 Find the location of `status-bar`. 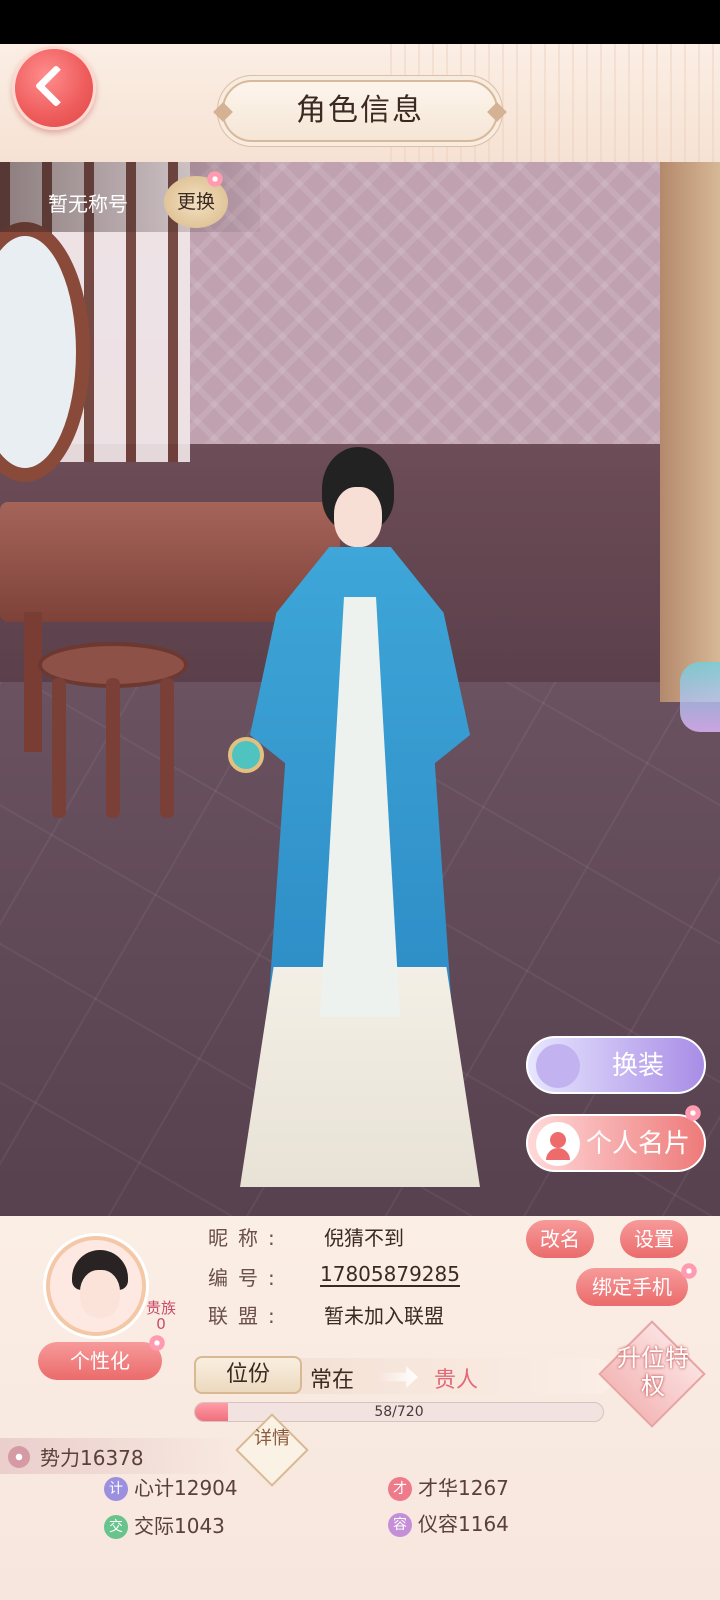

status-bar is located at coordinates (360, 22).